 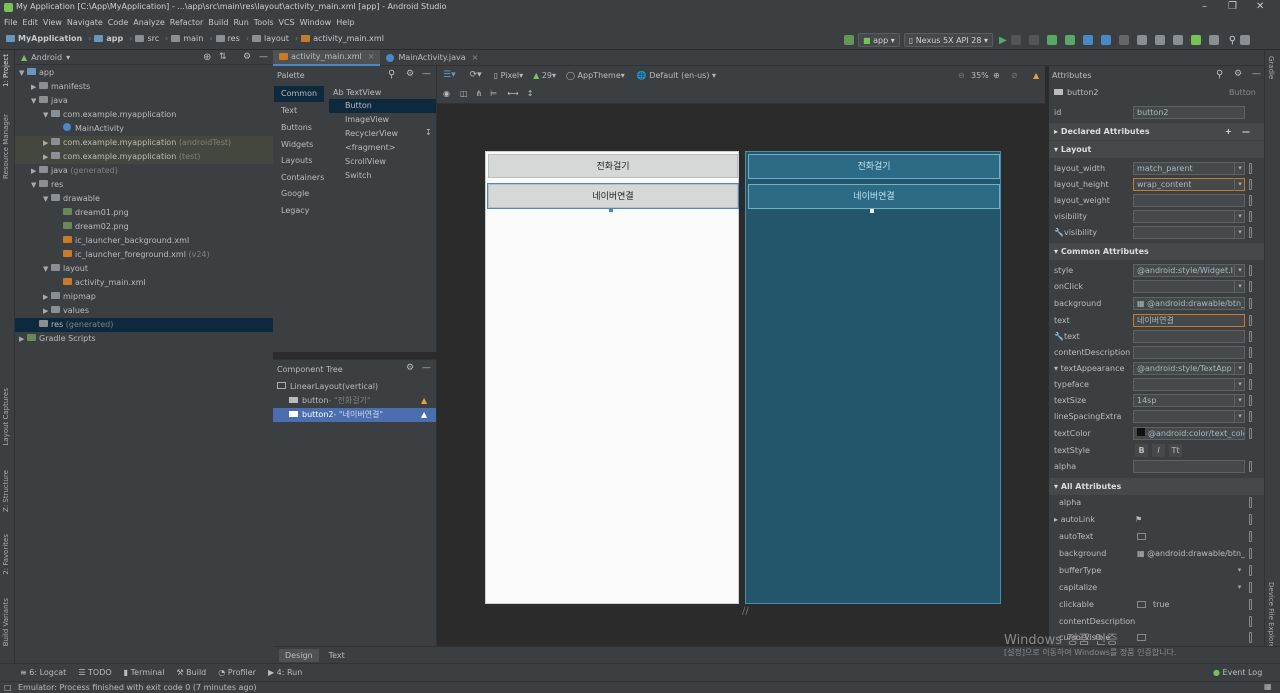 I want to click on project-tool-tab: 1: Project, so click(x=6, y=70).